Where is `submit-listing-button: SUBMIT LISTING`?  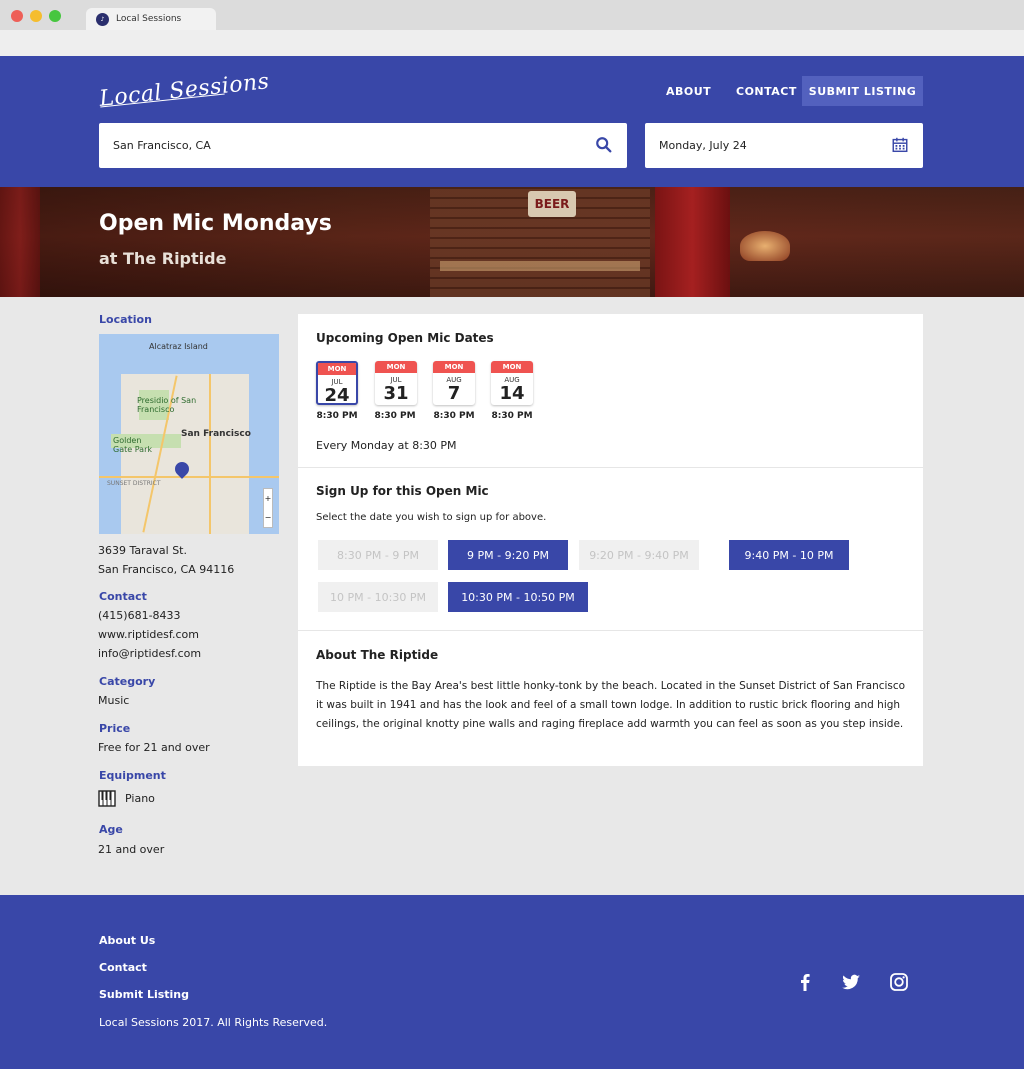 submit-listing-button: SUBMIT LISTING is located at coordinates (862, 91).